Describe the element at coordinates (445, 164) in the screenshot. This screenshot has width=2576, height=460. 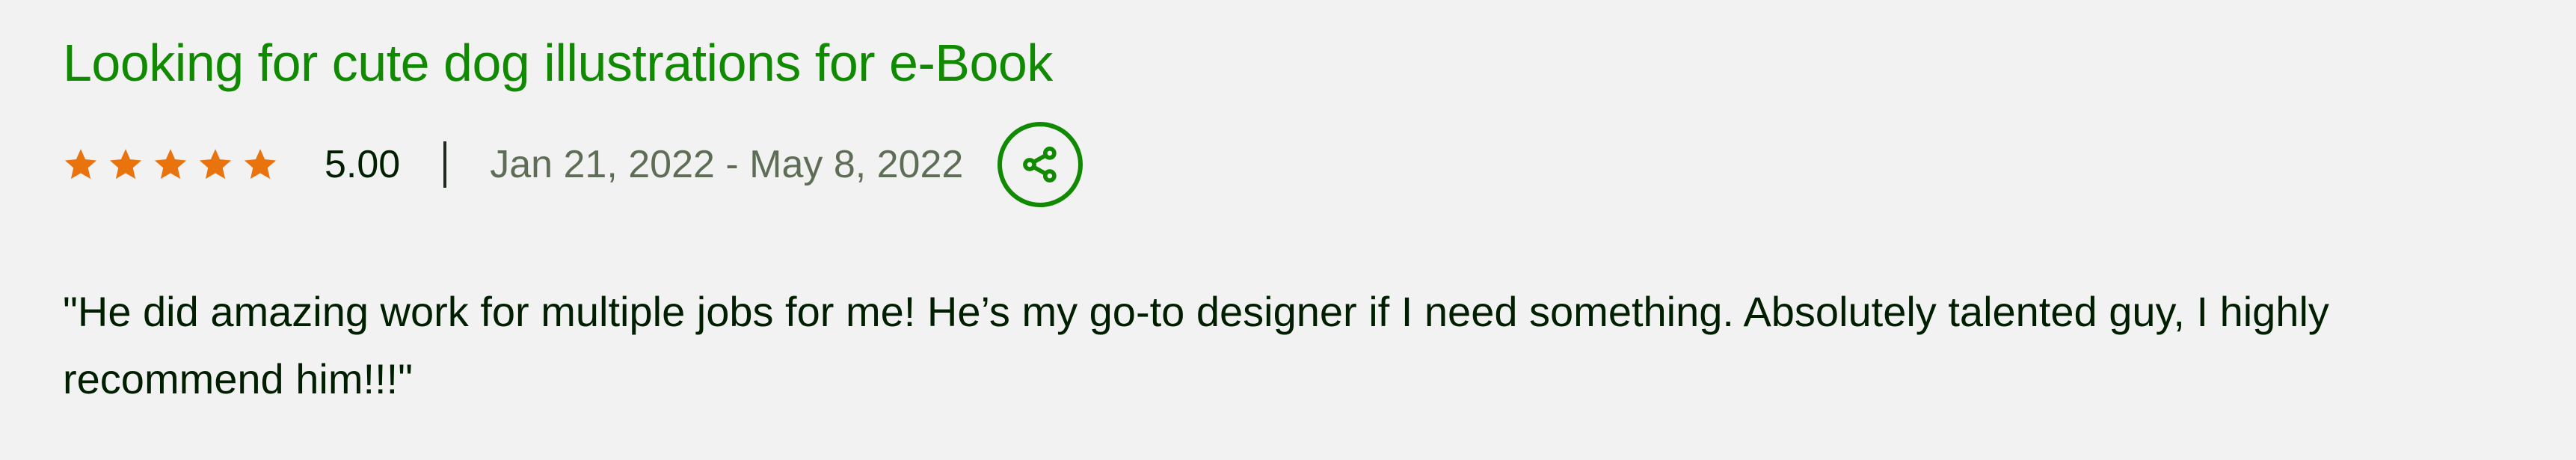
I see `meta-divider` at that location.